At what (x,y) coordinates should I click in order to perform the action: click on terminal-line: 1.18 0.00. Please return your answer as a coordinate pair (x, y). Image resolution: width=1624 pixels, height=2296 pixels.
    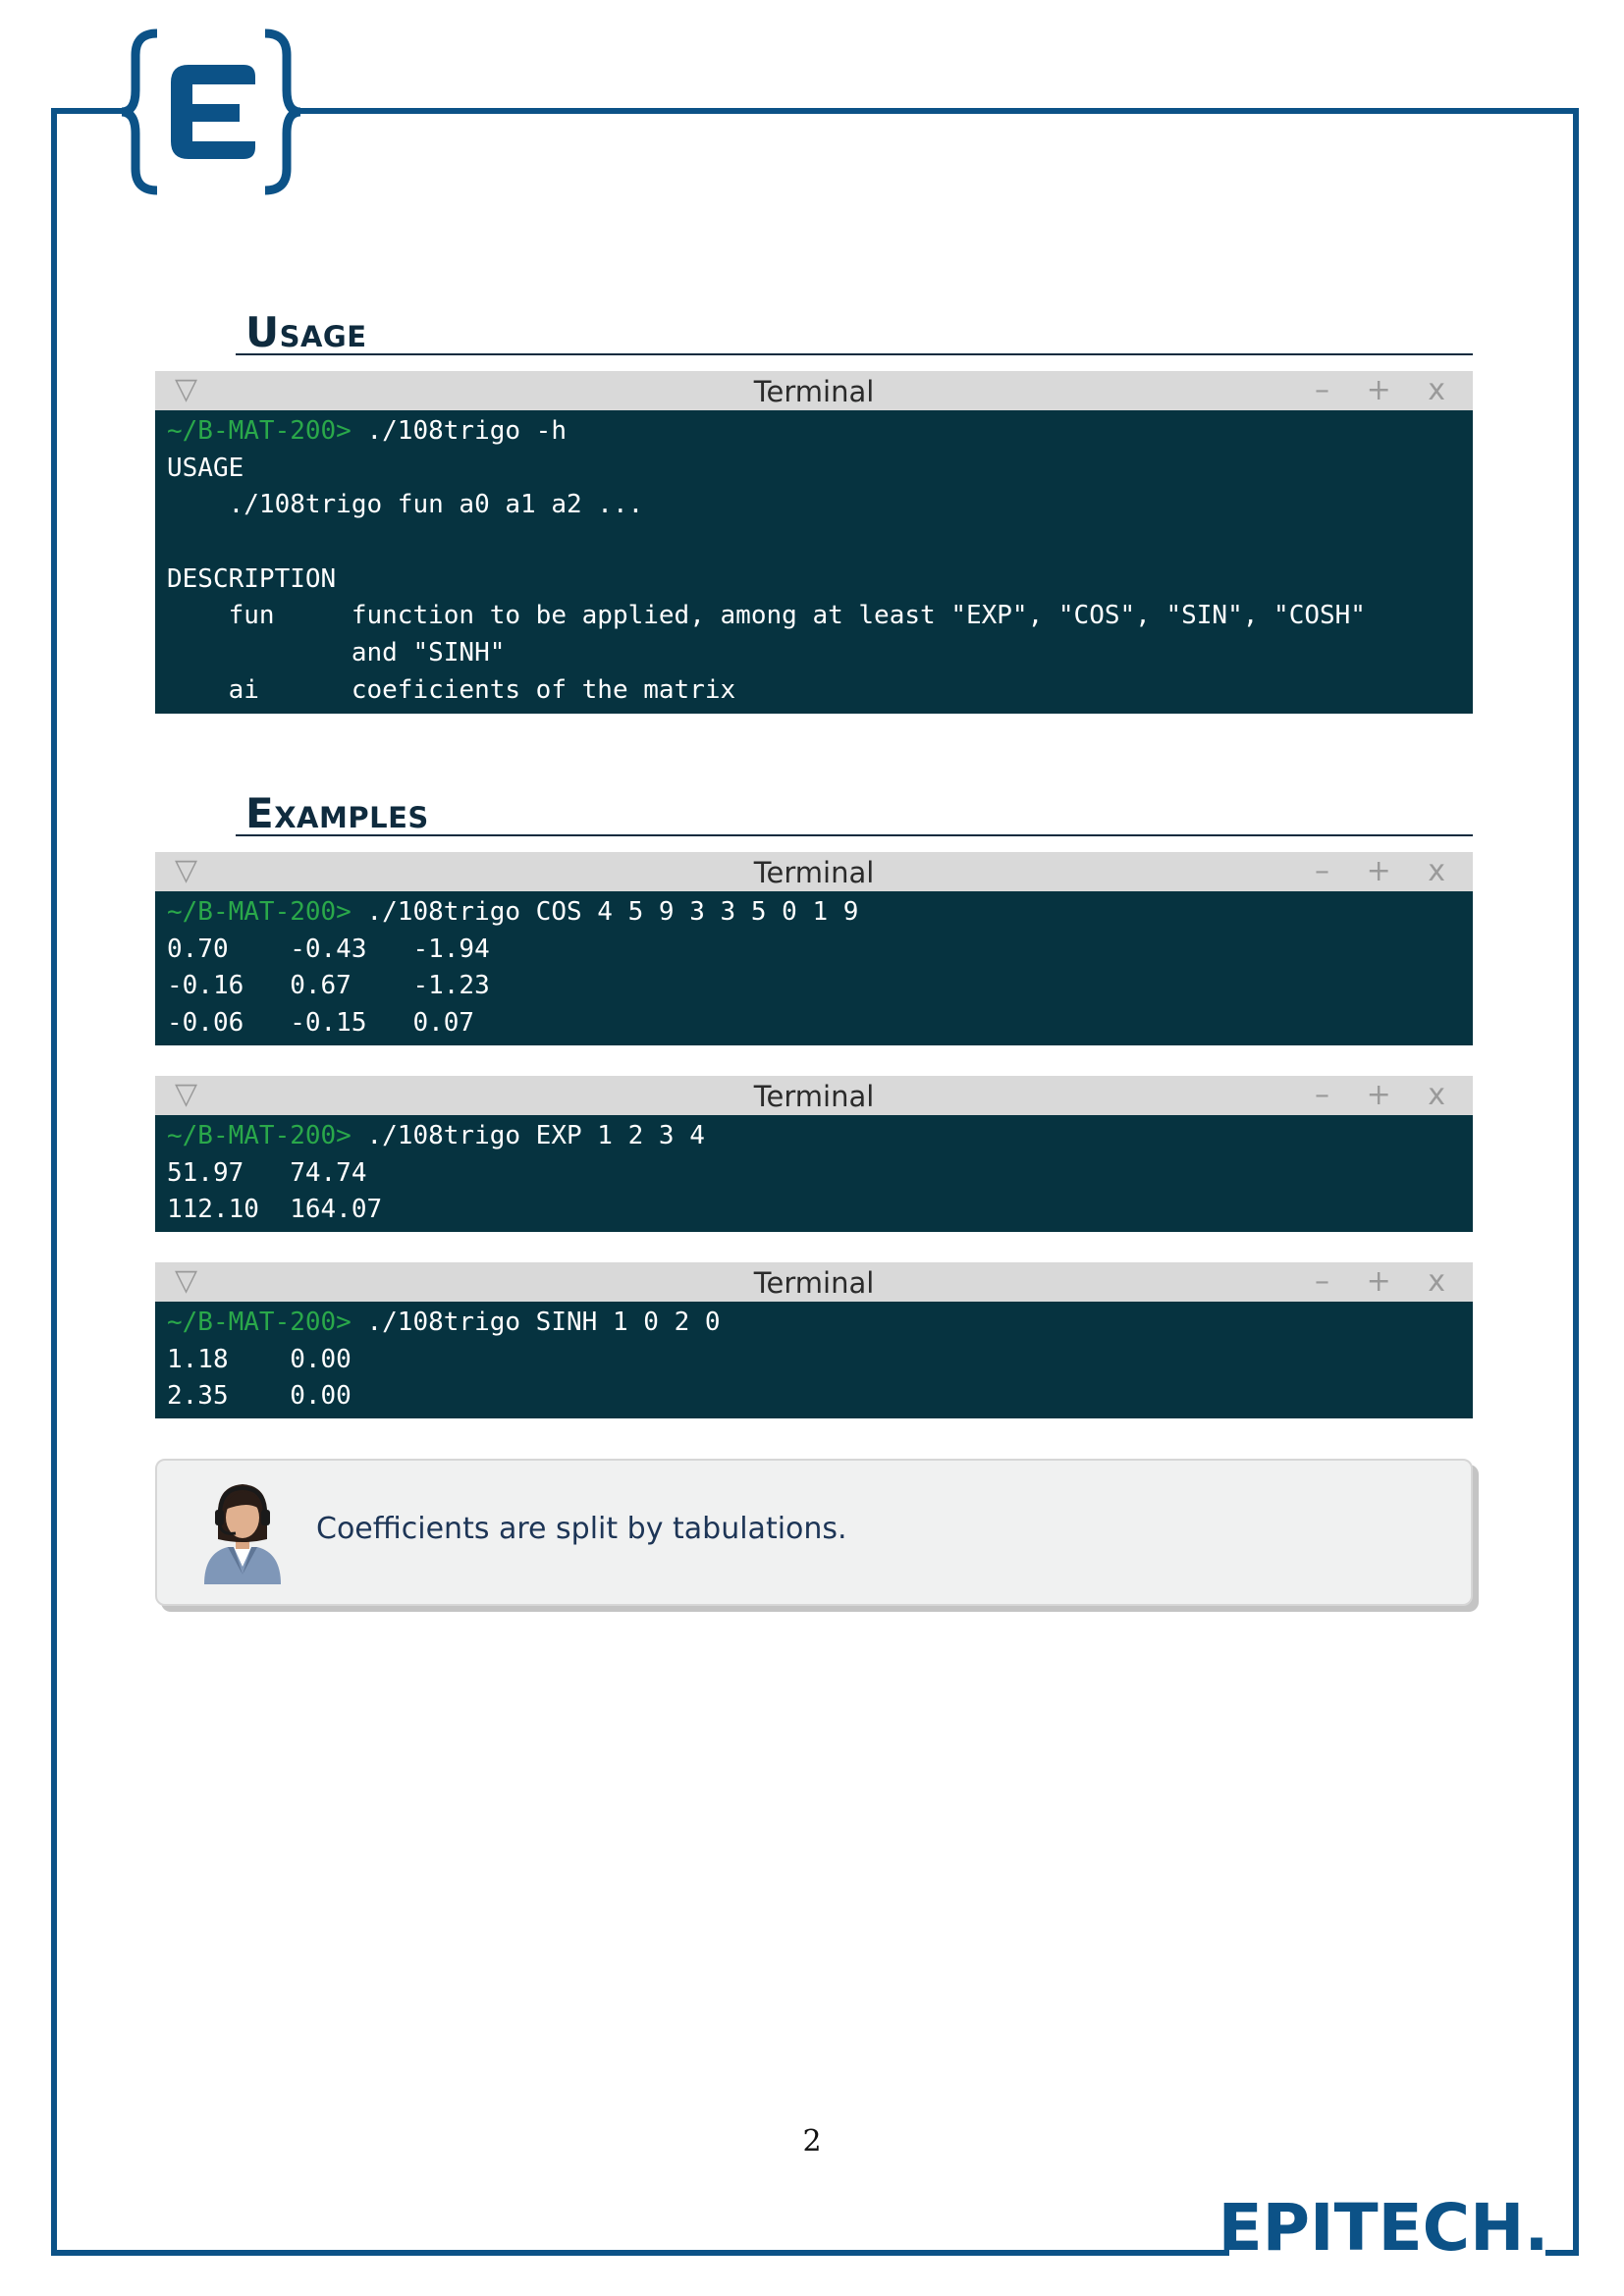
    Looking at the image, I should click on (259, 1359).